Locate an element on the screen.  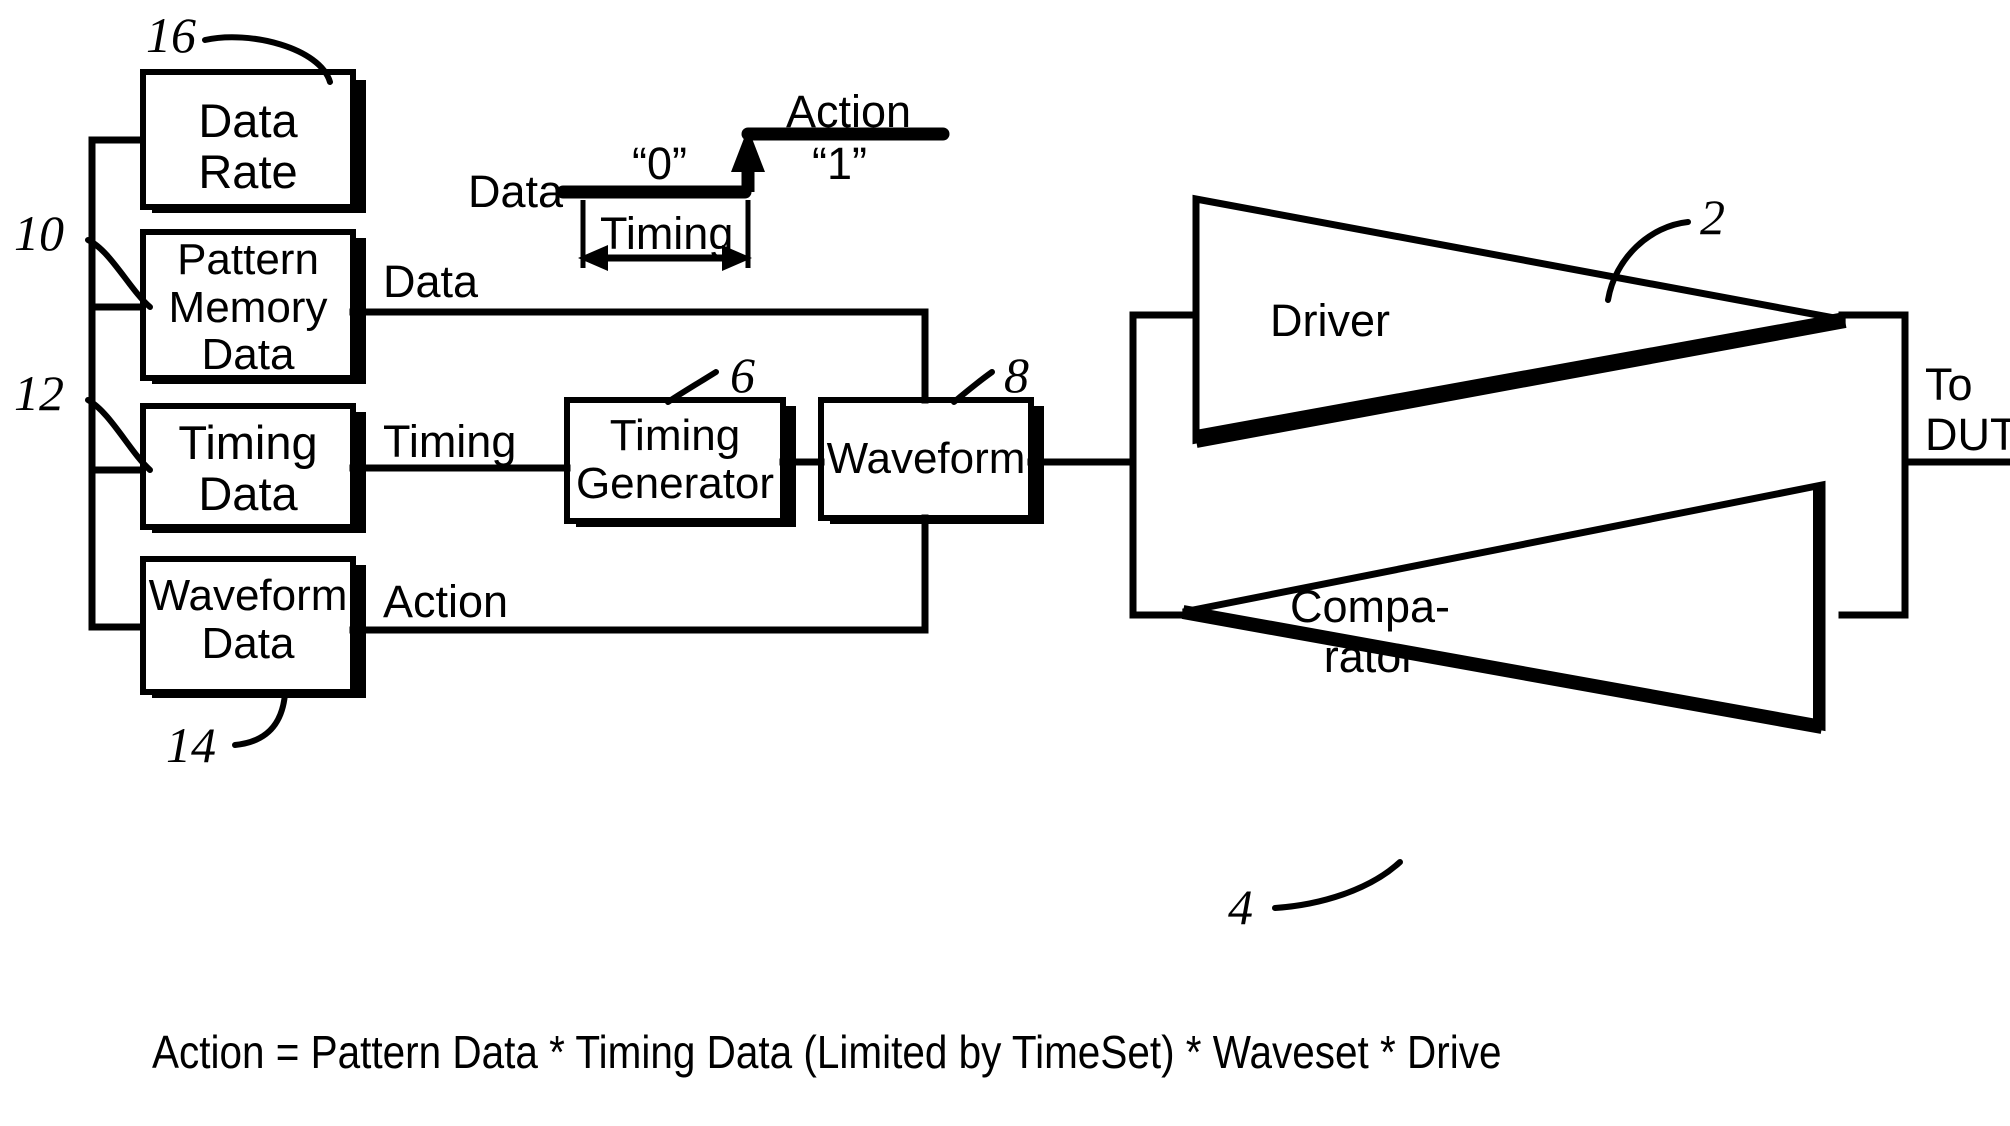
block-line: Generator is located at coordinates (675, 483).